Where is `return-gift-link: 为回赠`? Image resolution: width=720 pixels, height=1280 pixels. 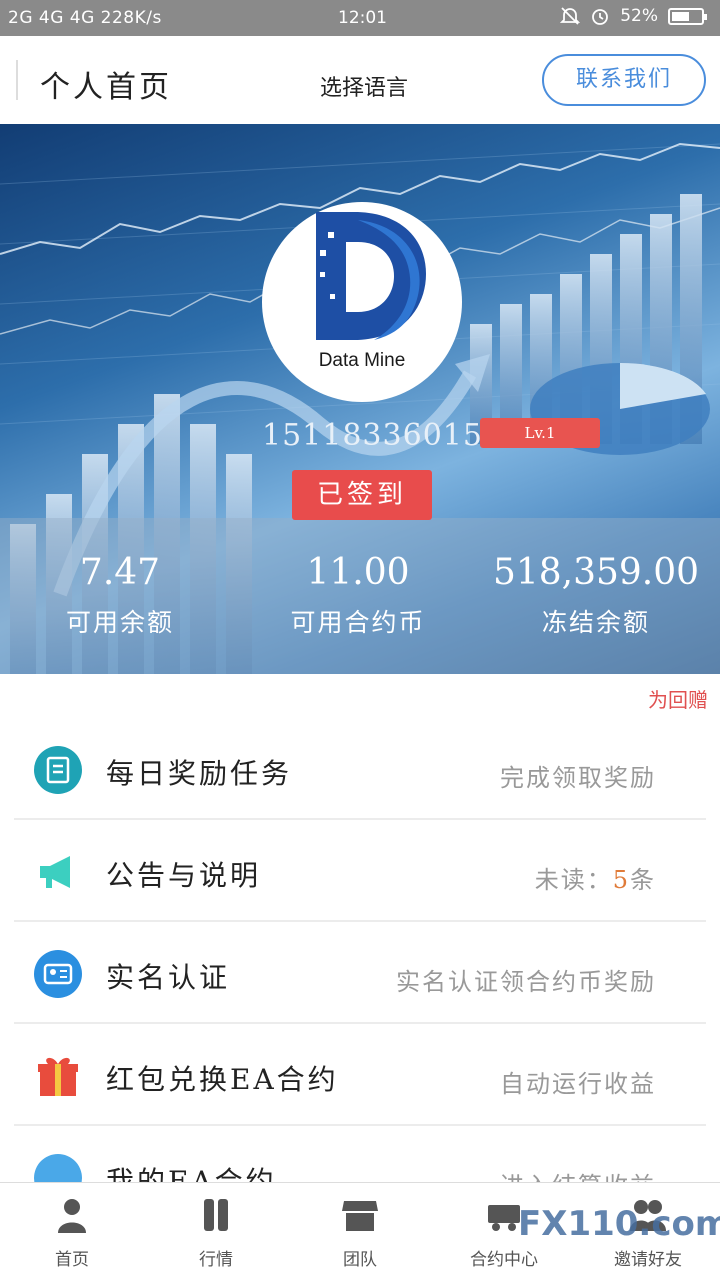
return-gift-link: 为回赠 is located at coordinates (678, 698).